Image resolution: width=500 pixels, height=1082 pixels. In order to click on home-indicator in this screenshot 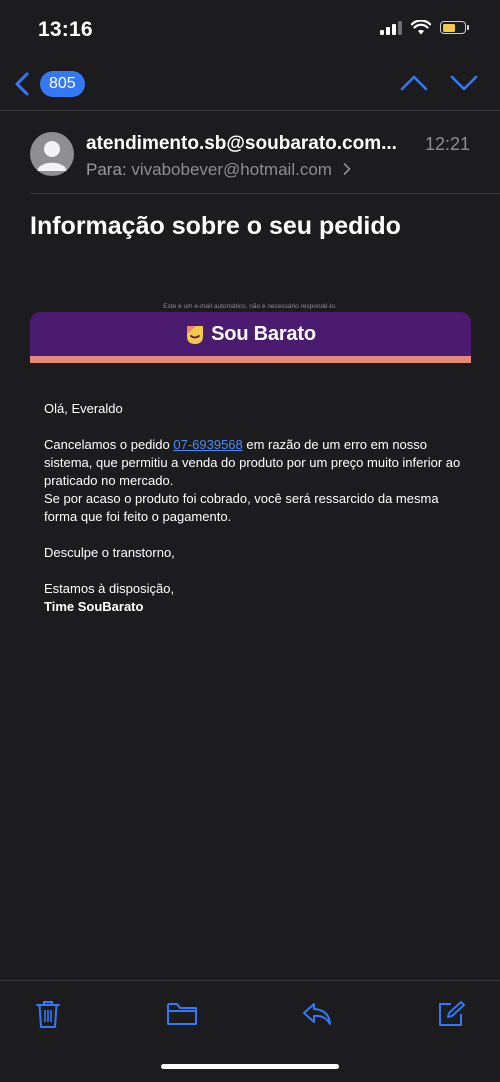, I will do `click(250, 1066)`.